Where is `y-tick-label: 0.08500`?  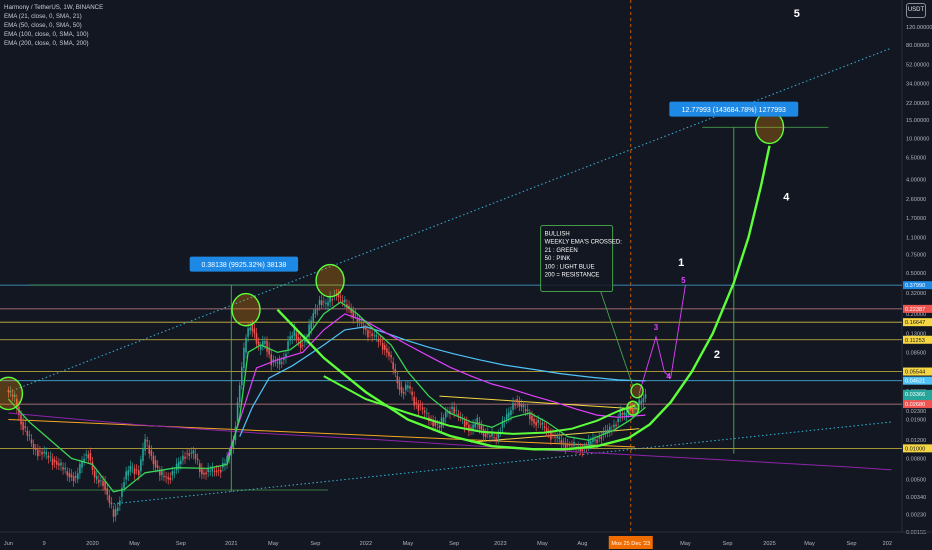 y-tick-label: 0.08500 is located at coordinates (916, 353).